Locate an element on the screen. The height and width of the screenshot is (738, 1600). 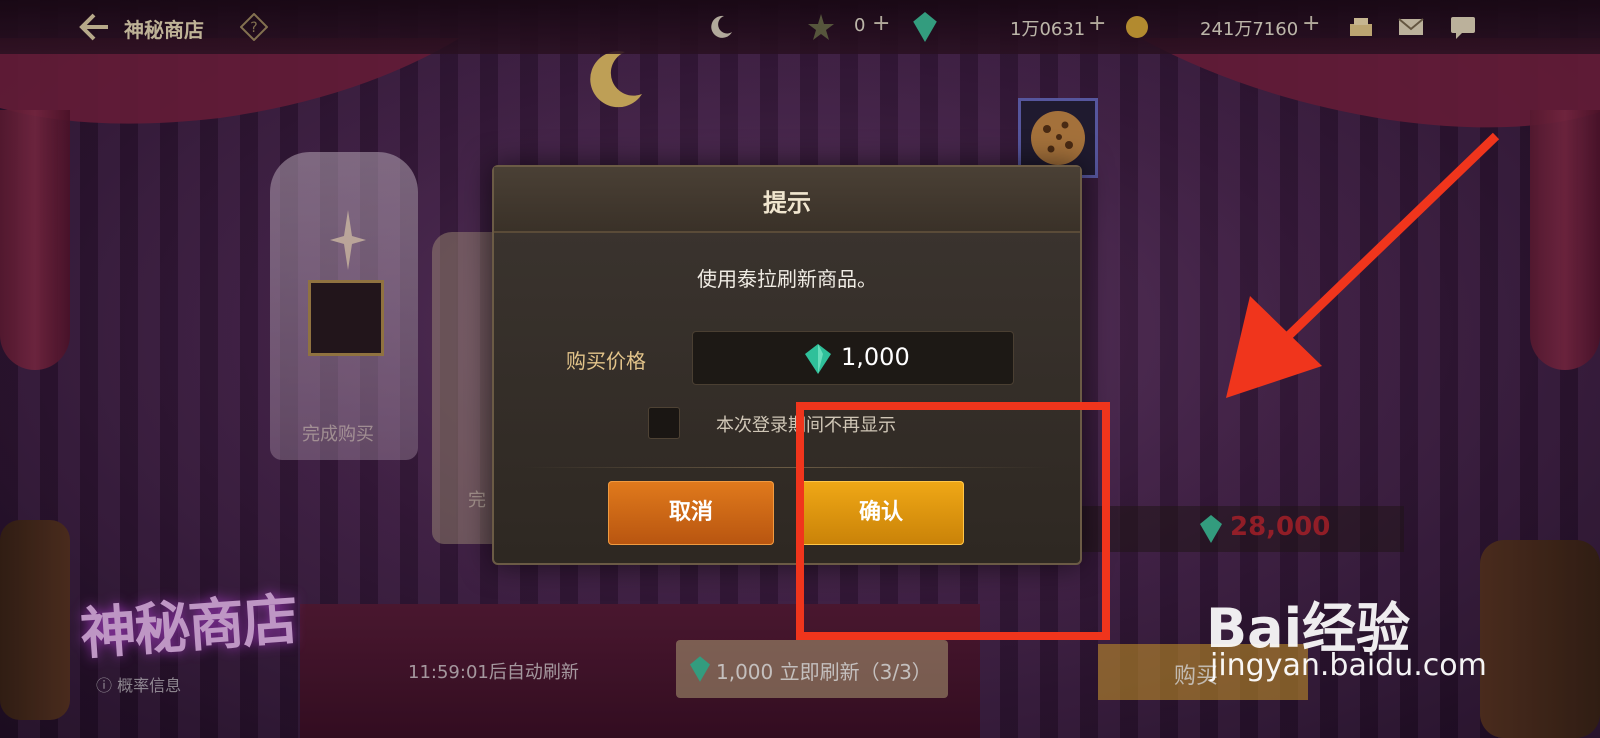
annotation-arrow is located at coordinates (1363, 265).